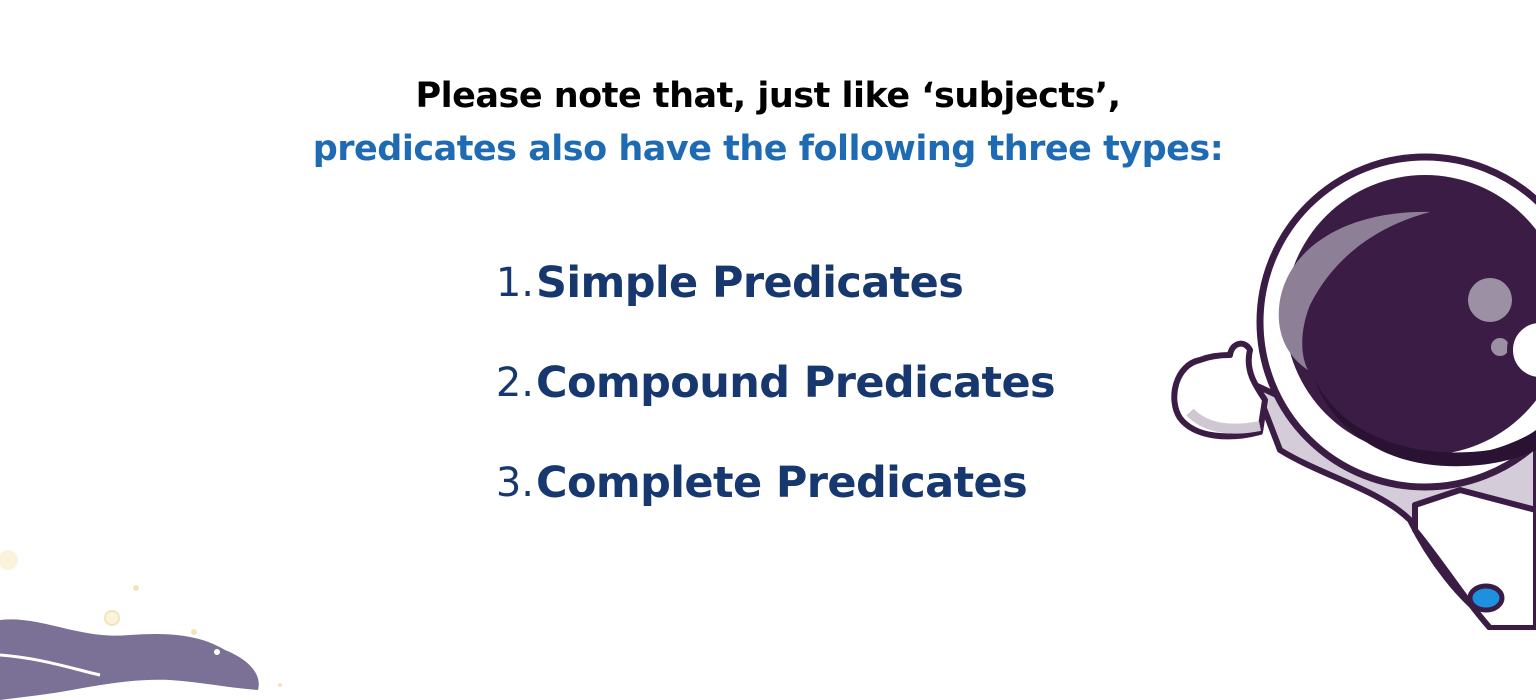  I want to click on list-item-number: 2., so click(514, 383).